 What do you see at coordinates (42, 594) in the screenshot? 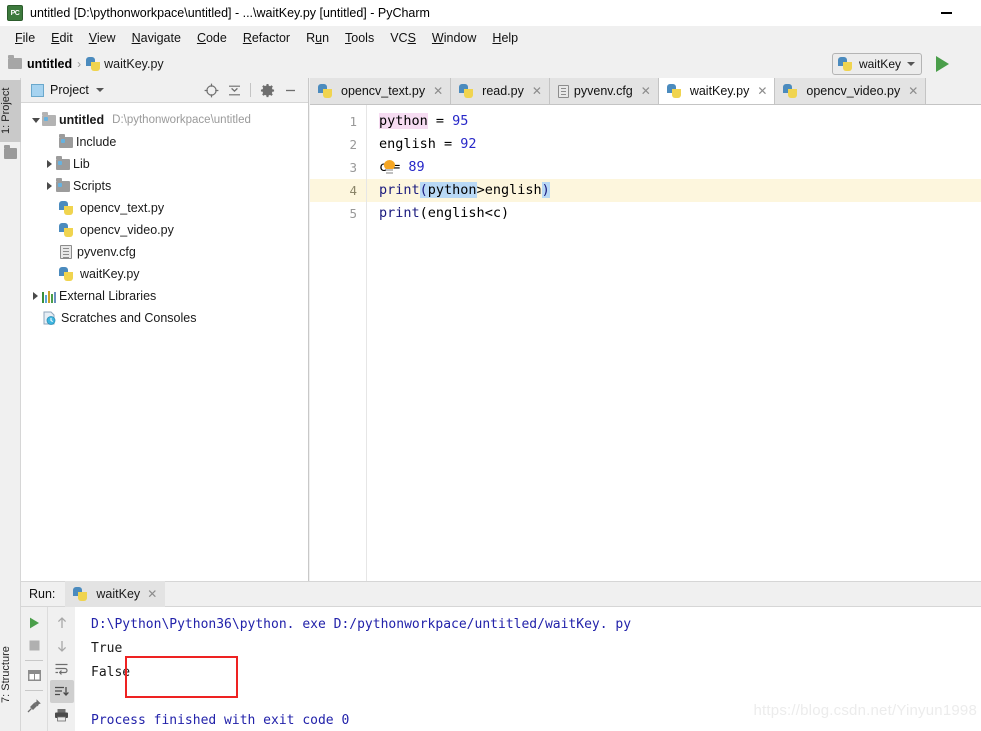
I see `run-window-label: Run:` at bounding box center [42, 594].